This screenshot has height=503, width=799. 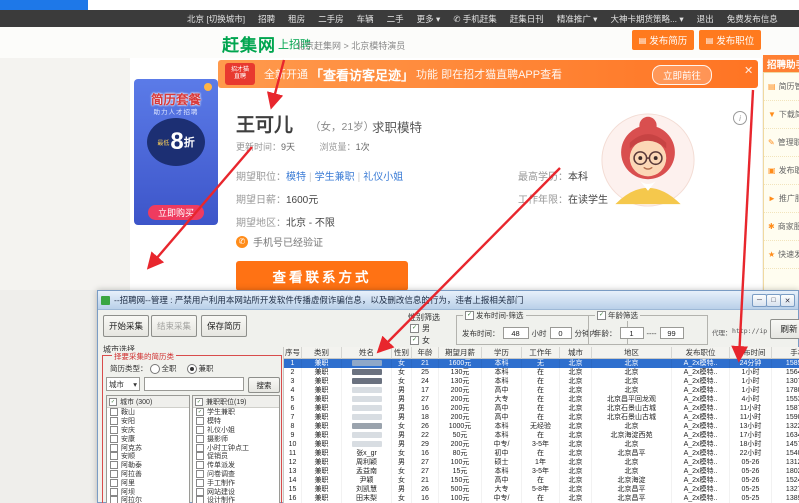 What do you see at coordinates (148, 438) in the screenshot?
I see `city-list-item: 安康` at bounding box center [148, 438].